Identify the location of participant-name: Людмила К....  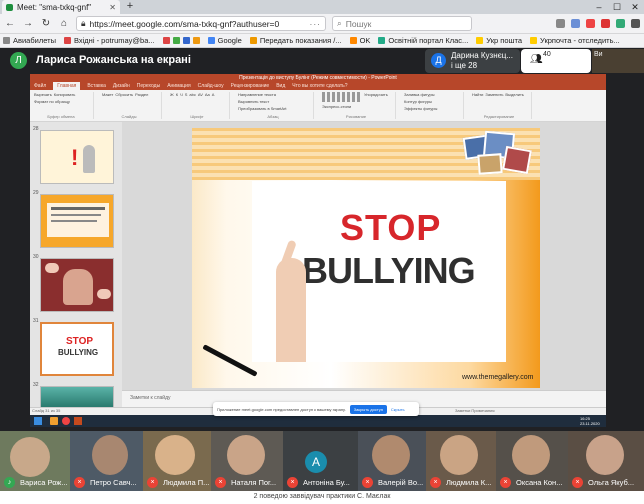
(469, 482).